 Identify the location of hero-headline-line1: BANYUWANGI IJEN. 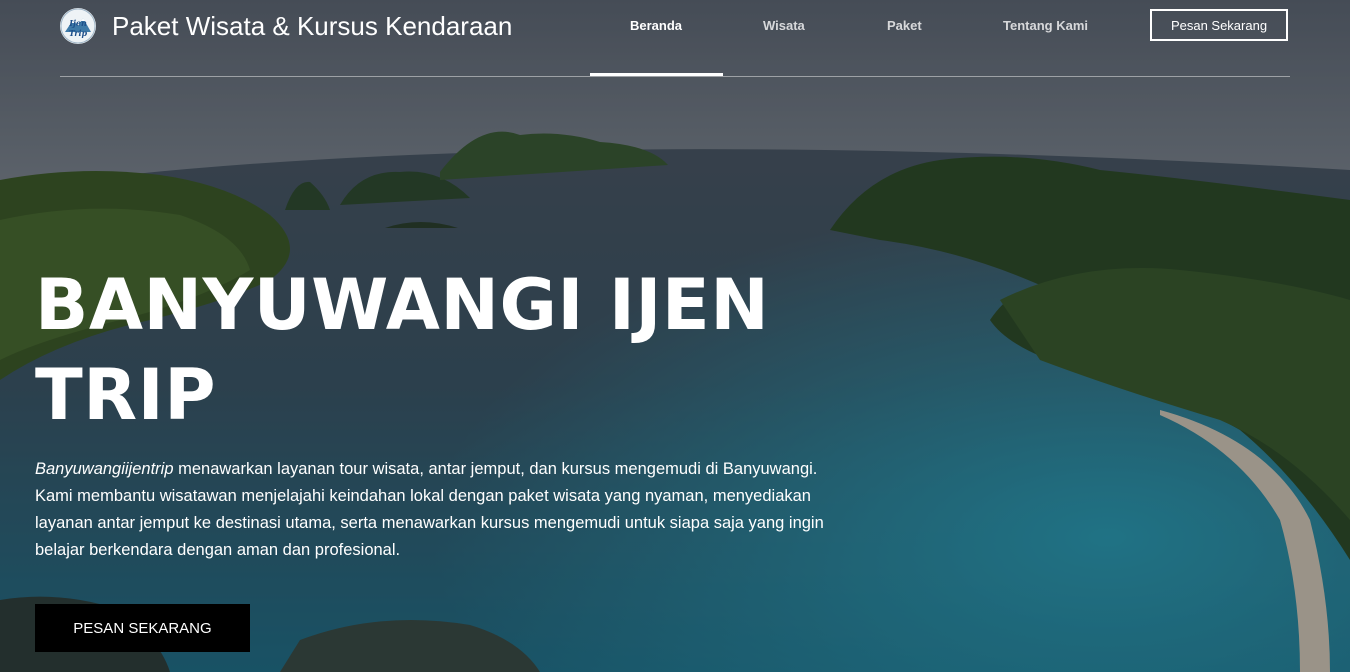
(402, 305).